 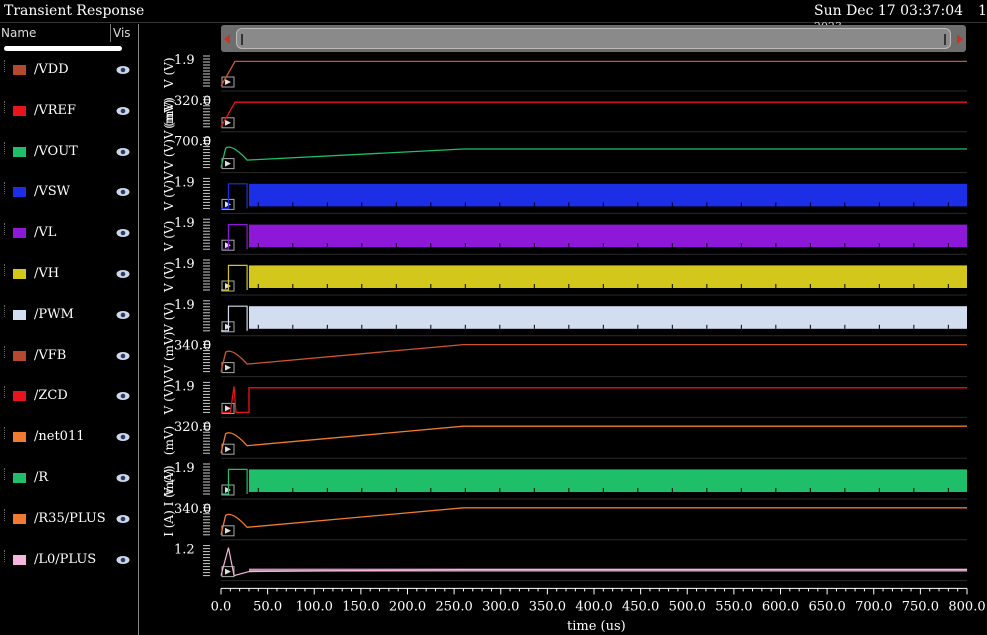 What do you see at coordinates (110, 33) in the screenshot?
I see `column-separator` at bounding box center [110, 33].